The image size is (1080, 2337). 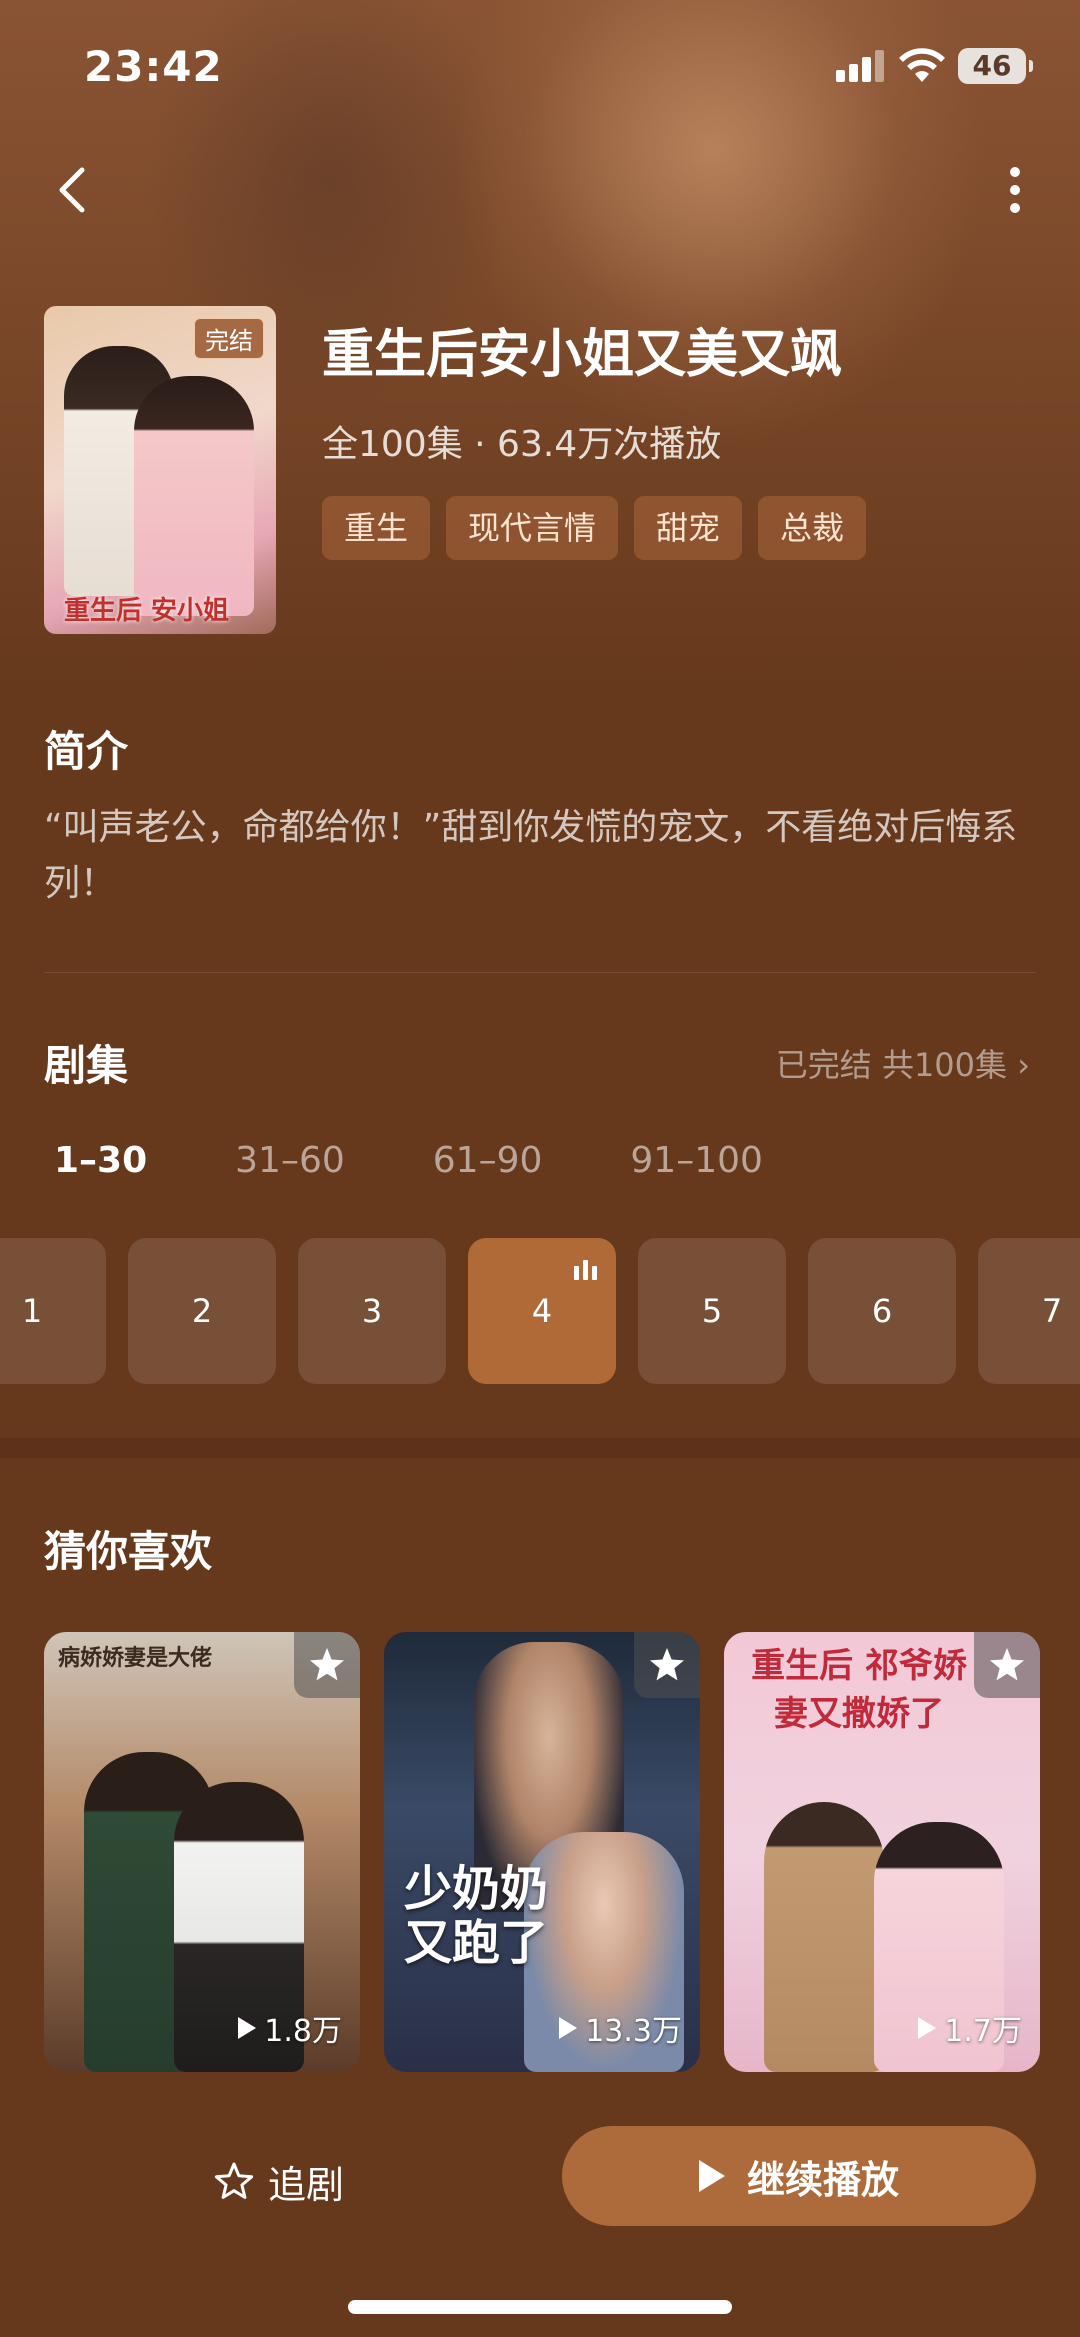 I want to click on play-count-value: 1.8万, so click(x=303, y=2031).